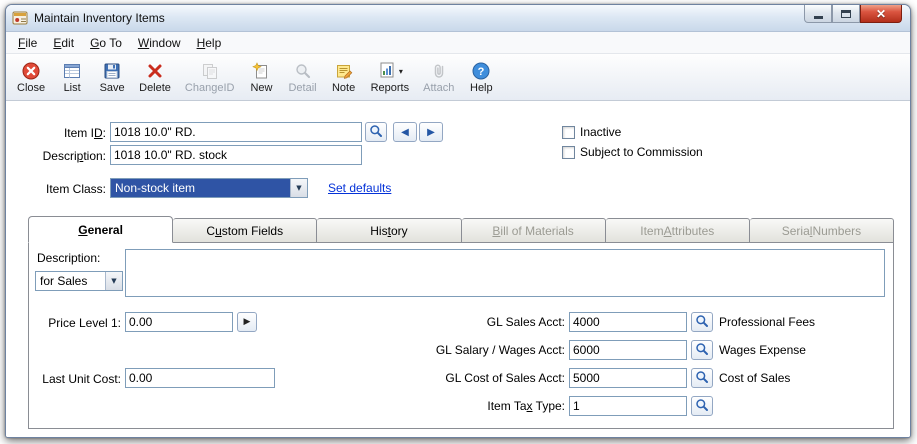  Describe the element at coordinates (344, 71) in the screenshot. I see `note-icon` at that location.